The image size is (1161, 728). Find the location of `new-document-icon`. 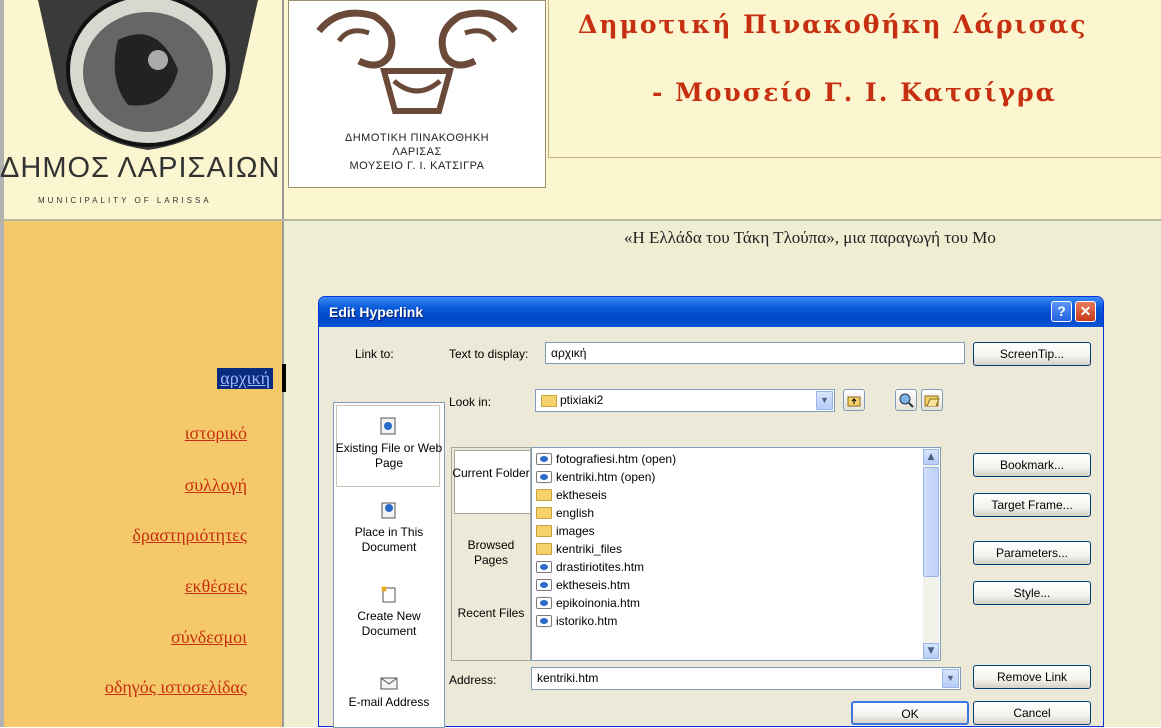

new-document-icon is located at coordinates (389, 596).